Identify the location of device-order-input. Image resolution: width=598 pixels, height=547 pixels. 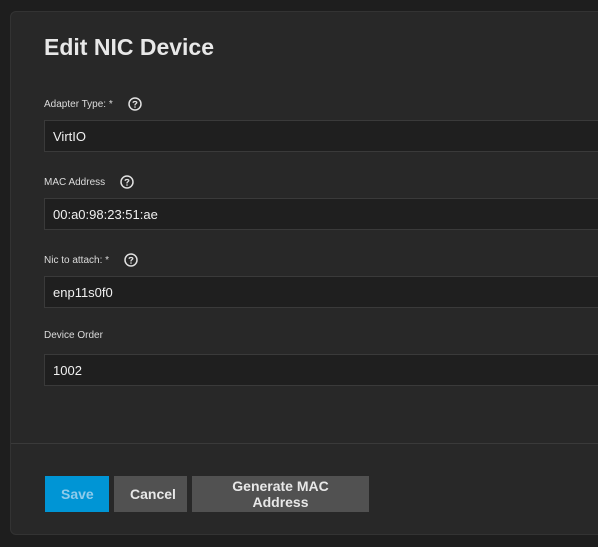
(325, 370).